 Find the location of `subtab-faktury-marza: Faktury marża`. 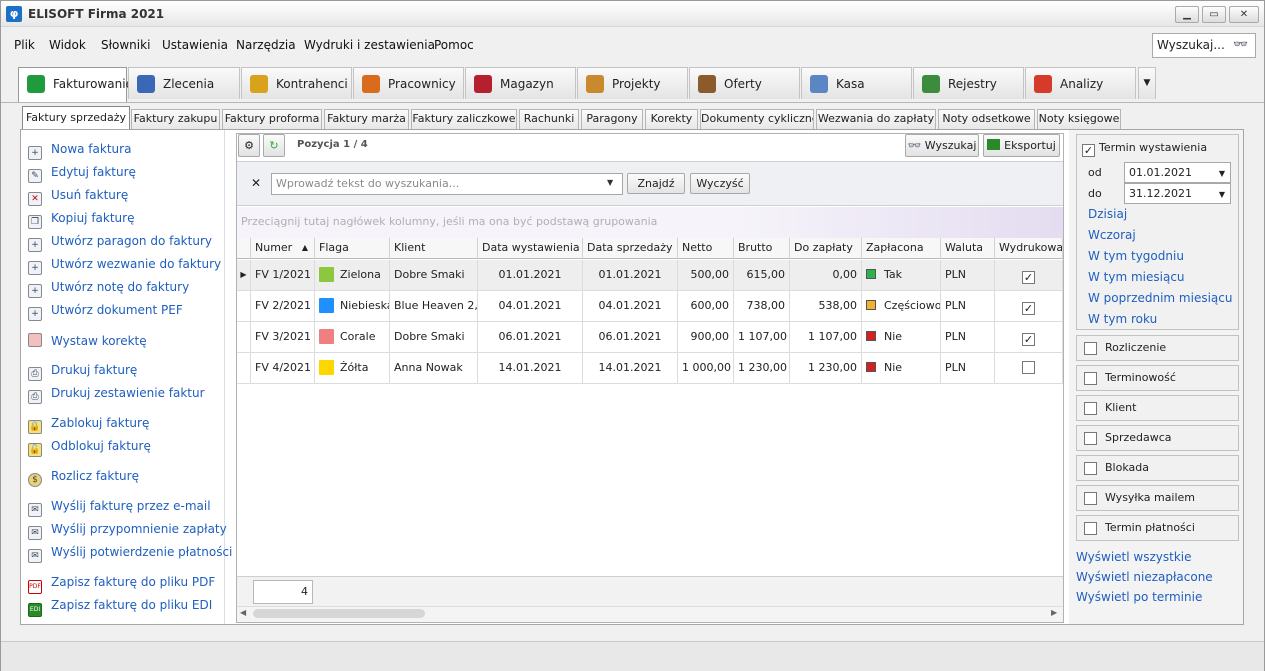

subtab-faktury-marza: Faktury marża is located at coordinates (366, 119).